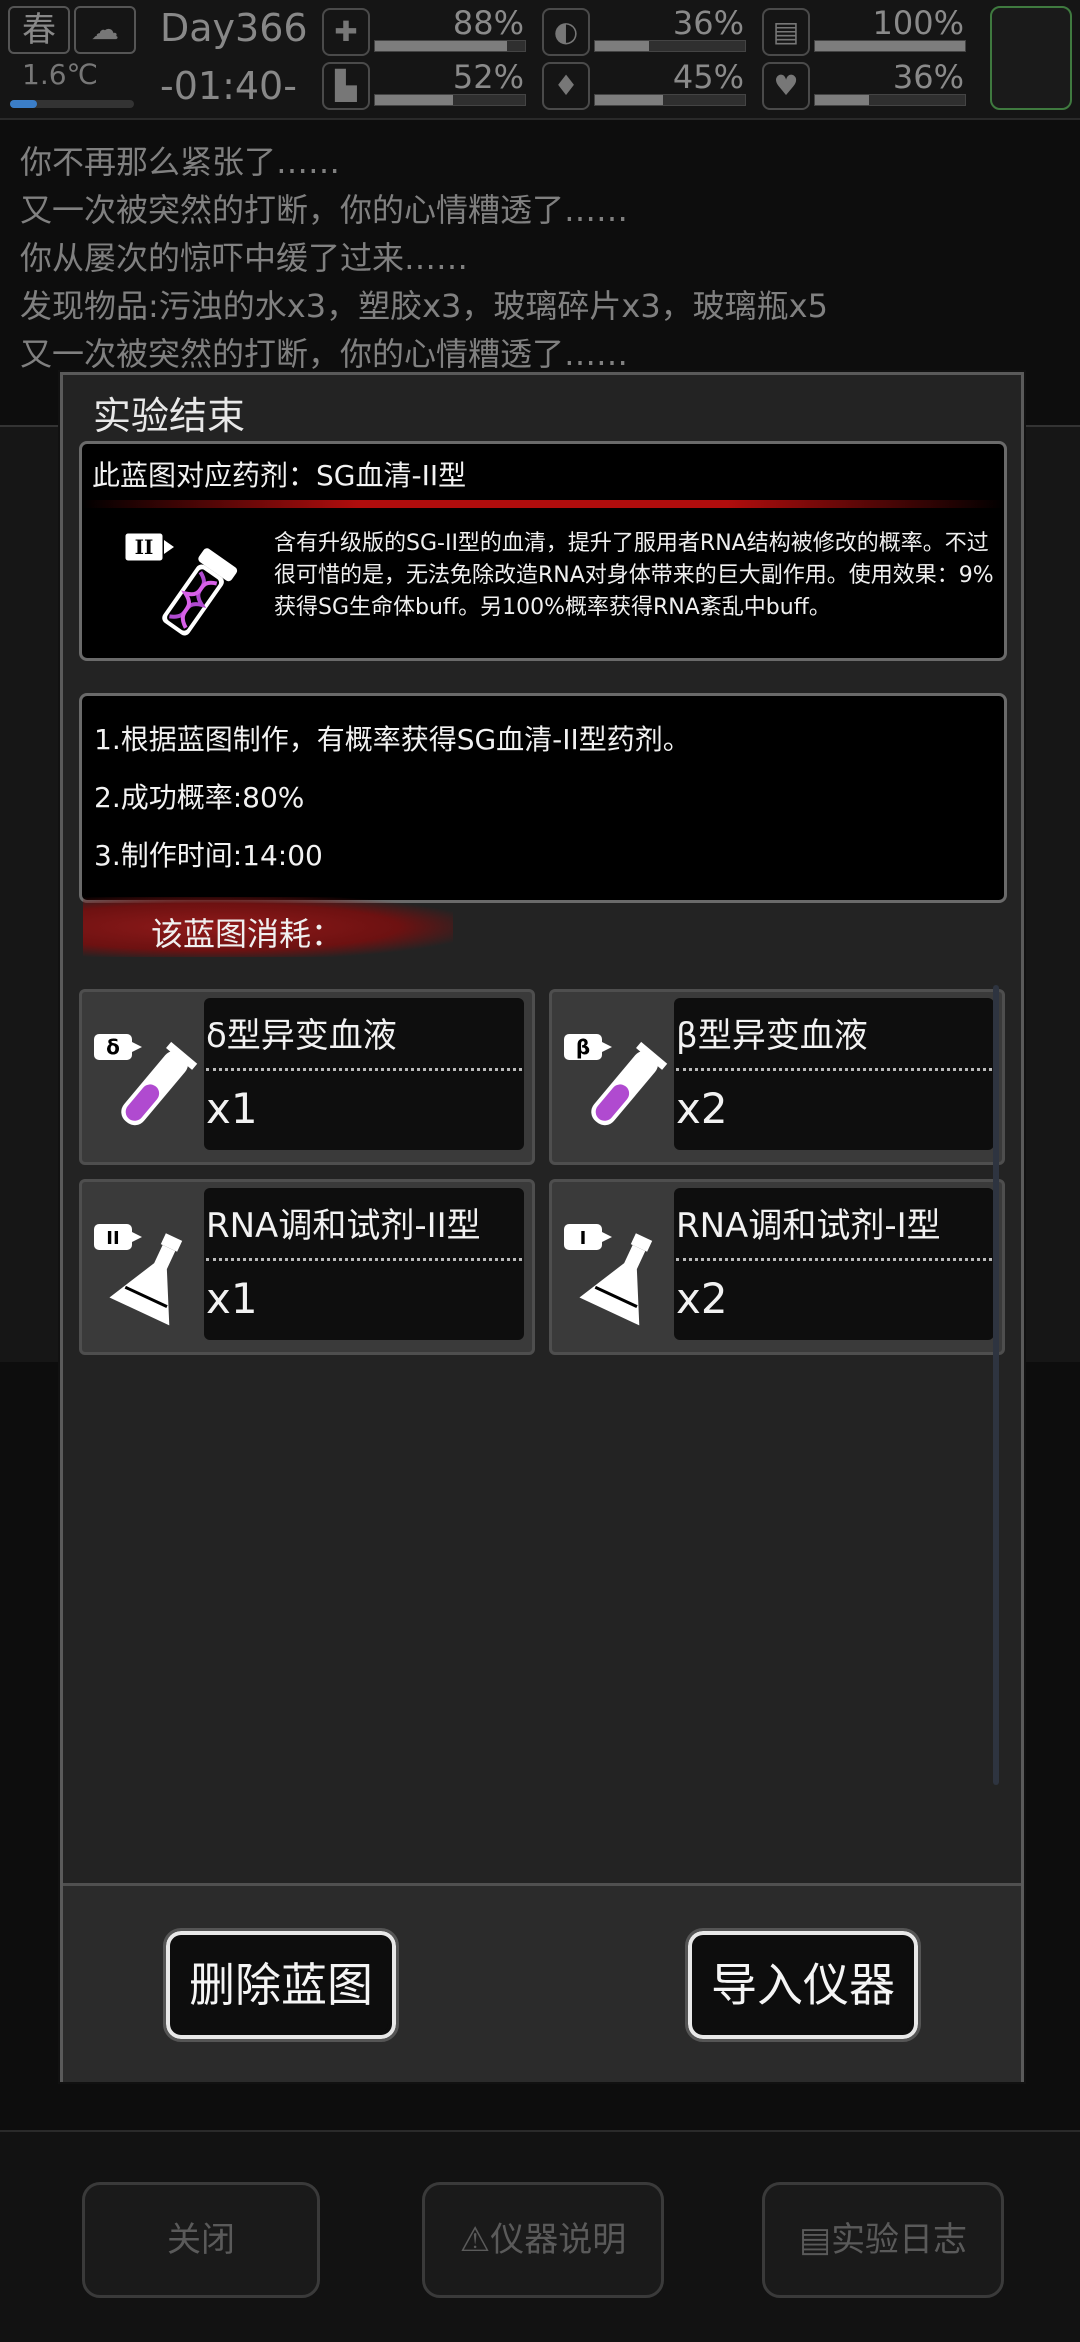 This screenshot has height=2342, width=1080. What do you see at coordinates (786, 32) in the screenshot?
I see `battery-icon: ▤` at bounding box center [786, 32].